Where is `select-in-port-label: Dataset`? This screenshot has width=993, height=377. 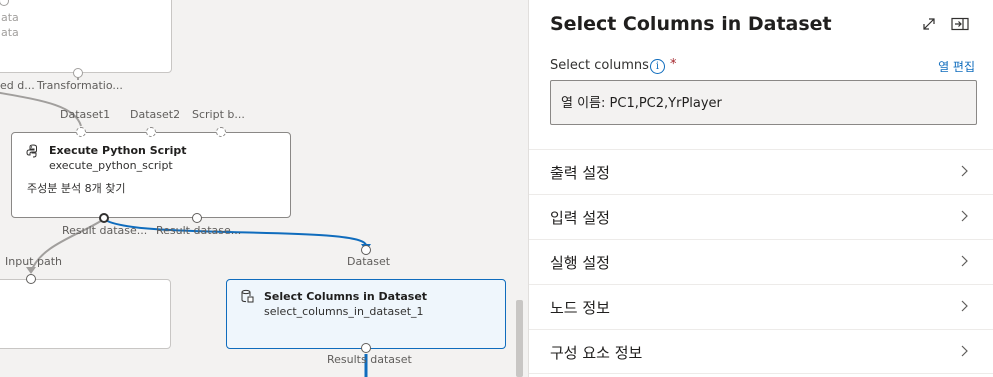 select-in-port-label: Dataset is located at coordinates (369, 261).